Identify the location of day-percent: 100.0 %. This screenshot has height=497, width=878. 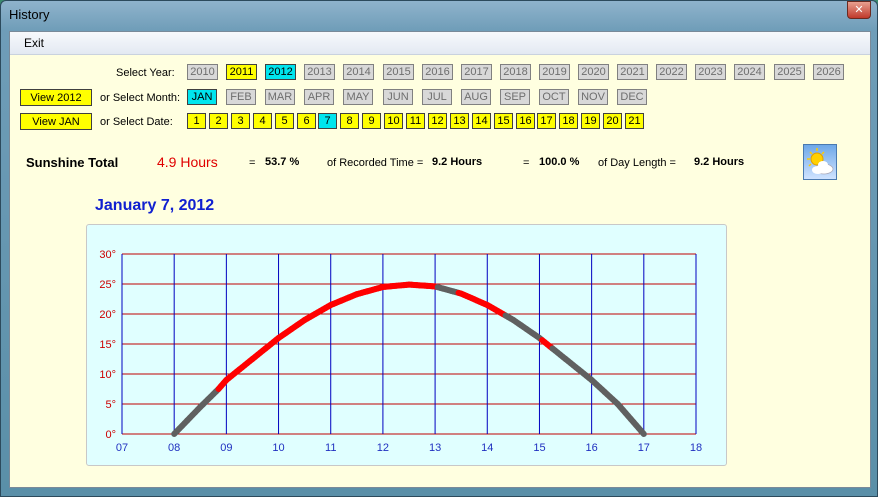
(559, 162).